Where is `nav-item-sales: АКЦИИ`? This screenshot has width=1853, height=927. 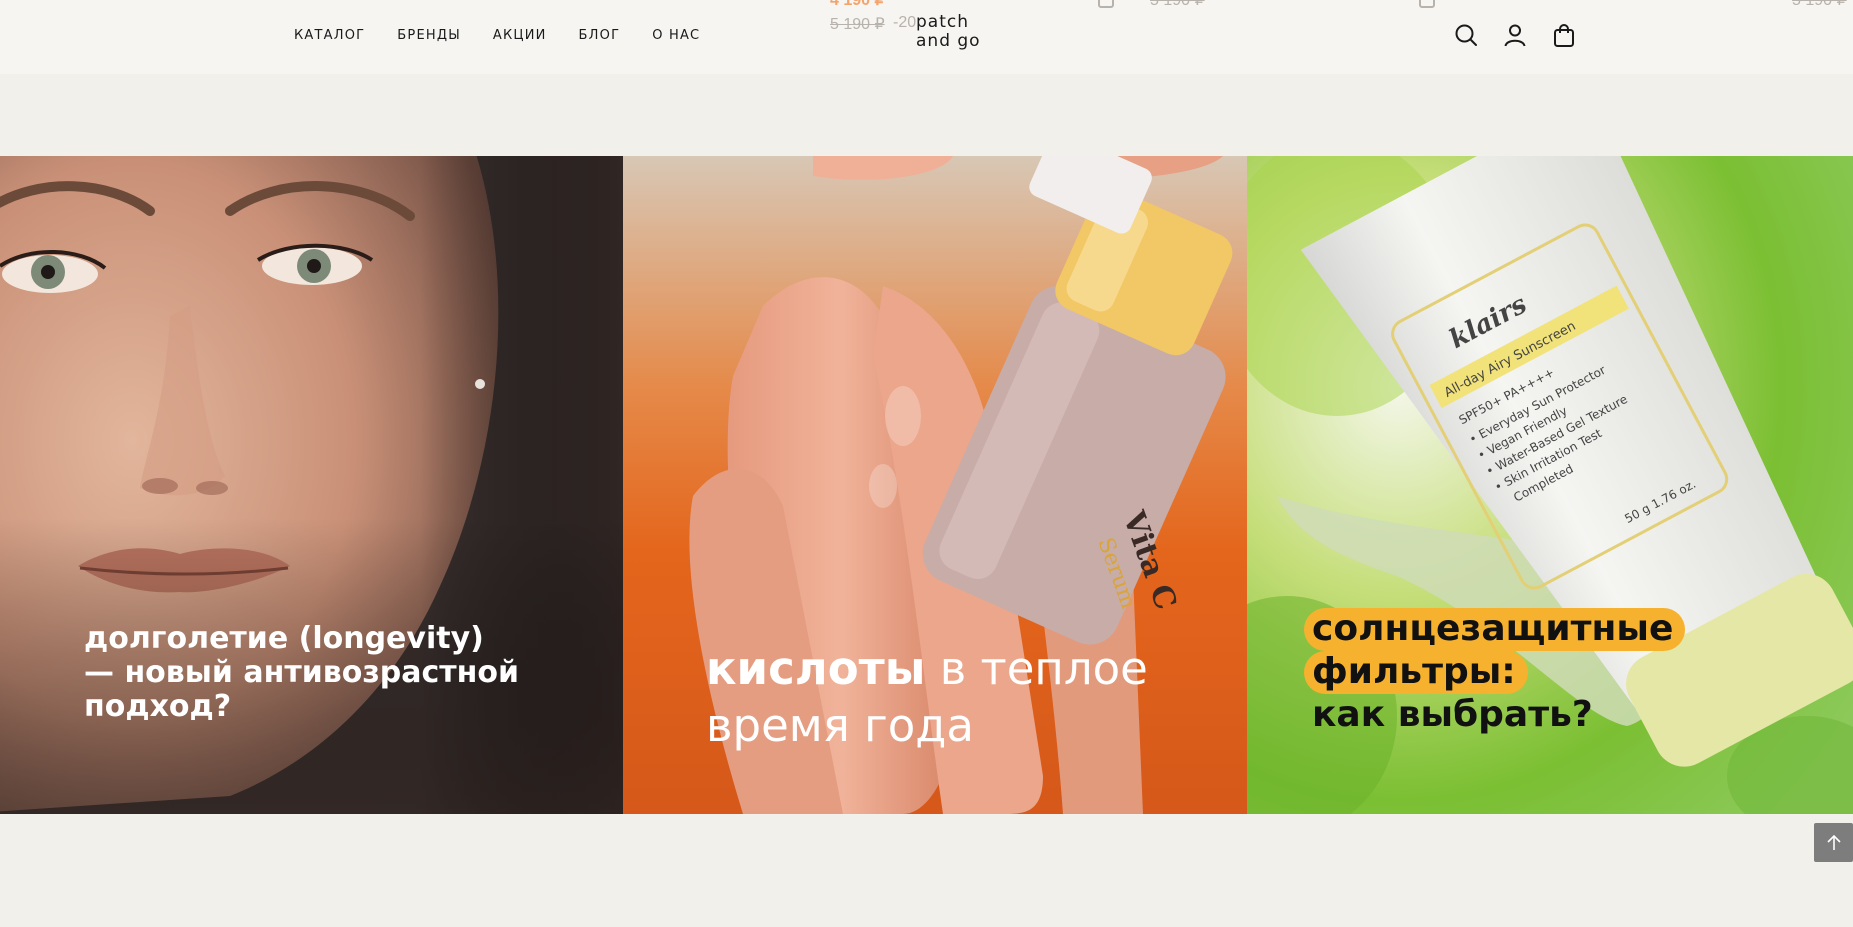
nav-item-sales: АКЦИИ is located at coordinates (520, 35).